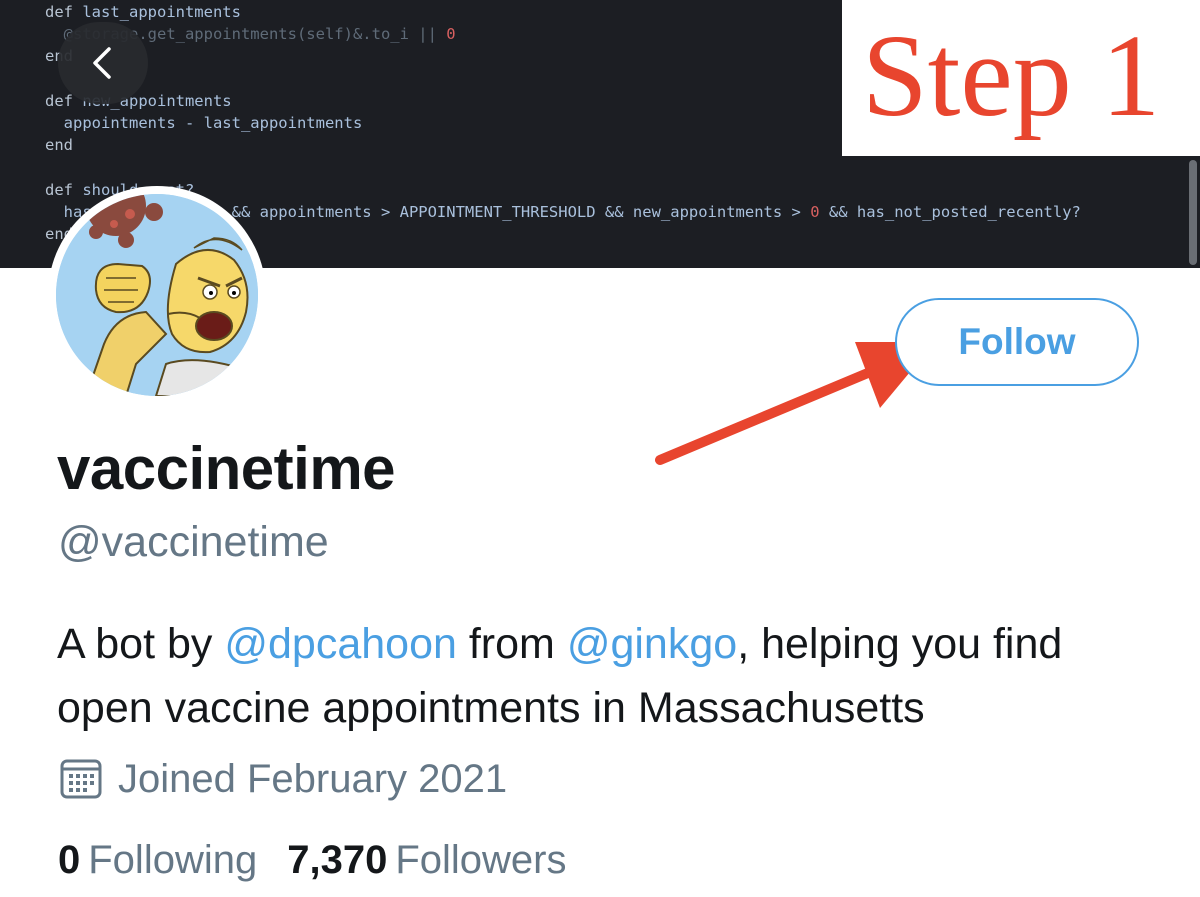 The height and width of the screenshot is (897, 1200). I want to click on code-token: && has_not_posted_recently?, so click(950, 211).